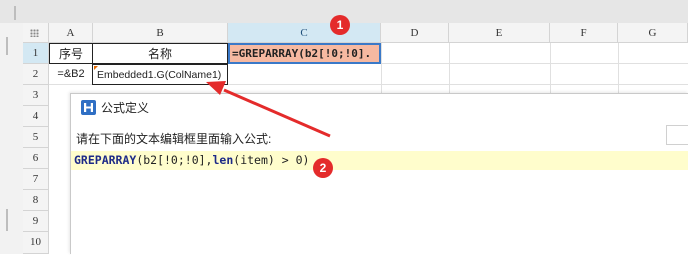 The width and height of the screenshot is (688, 255). I want to click on formula-args: (b2[!0;!0],, so click(174, 160).